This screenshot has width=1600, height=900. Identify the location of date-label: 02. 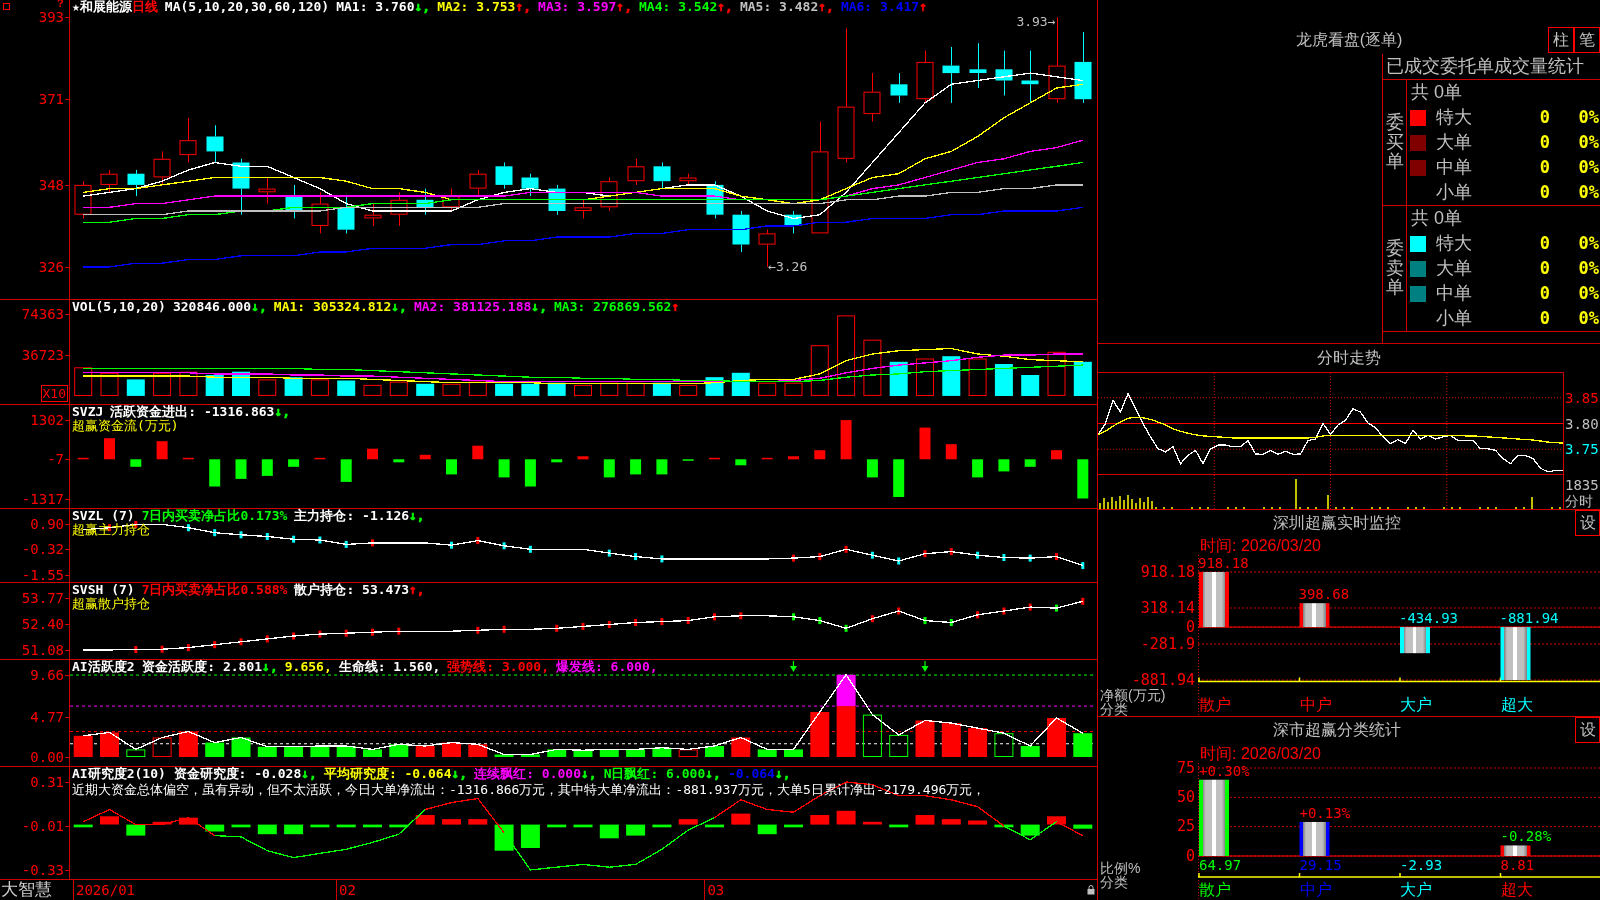
(346, 890).